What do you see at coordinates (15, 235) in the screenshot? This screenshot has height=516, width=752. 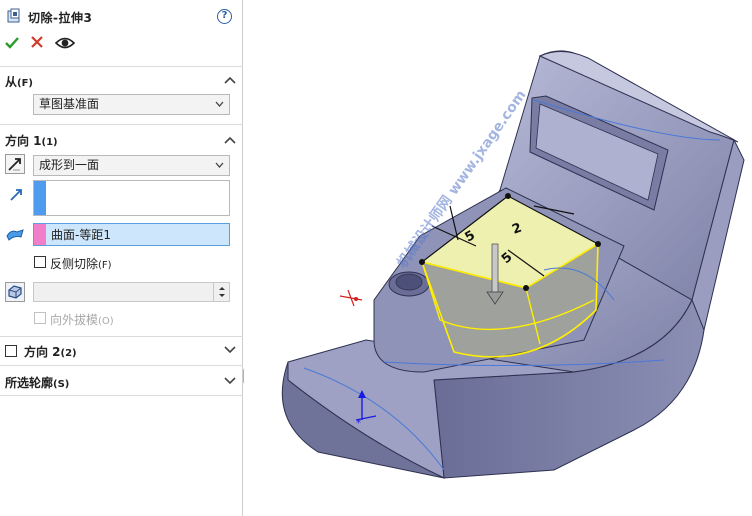 I see `face-plane-icon` at bounding box center [15, 235].